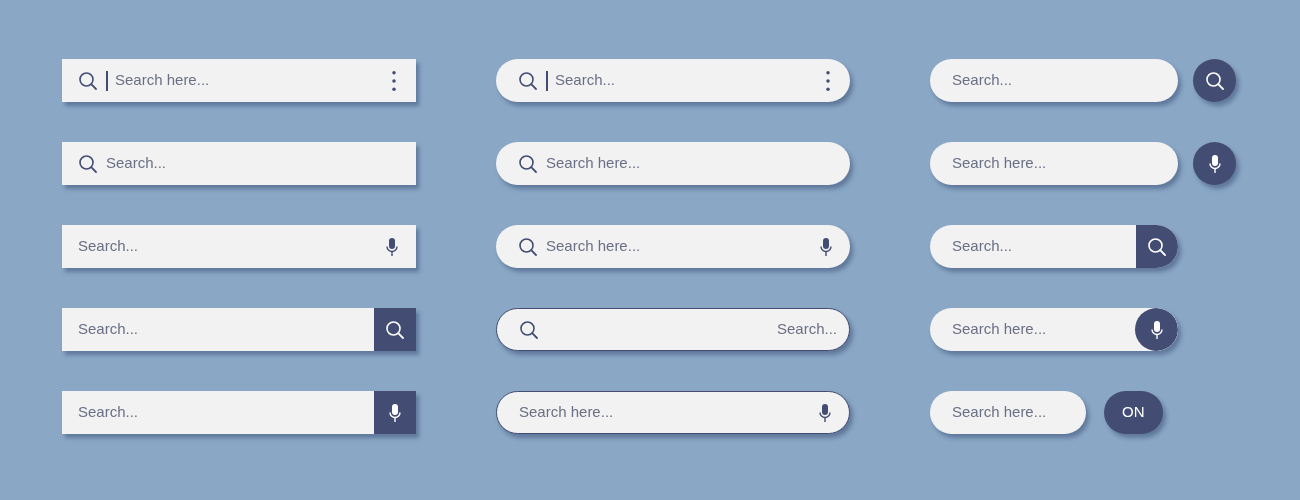  What do you see at coordinates (1133, 412) in the screenshot?
I see `toggle-button: ON` at bounding box center [1133, 412].